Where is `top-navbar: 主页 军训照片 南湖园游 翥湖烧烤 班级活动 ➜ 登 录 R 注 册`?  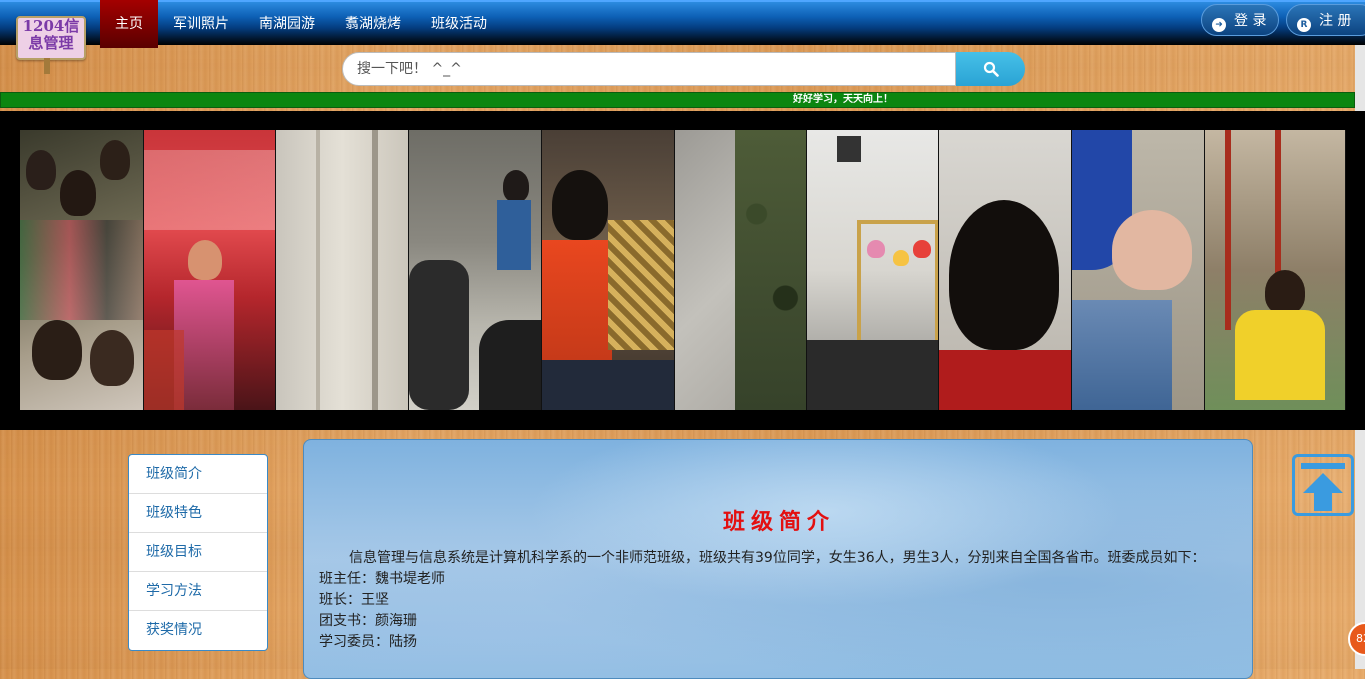
top-navbar: 主页 军训照片 南湖园游 翥湖烧烤 班级活动 ➜ 登 录 R 注 册 is located at coordinates (682, 24).